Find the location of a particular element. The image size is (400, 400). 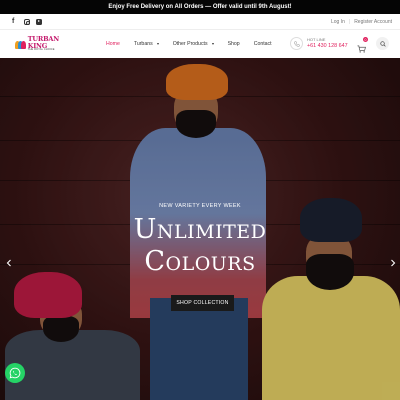

instagram-icon is located at coordinates (27, 21).